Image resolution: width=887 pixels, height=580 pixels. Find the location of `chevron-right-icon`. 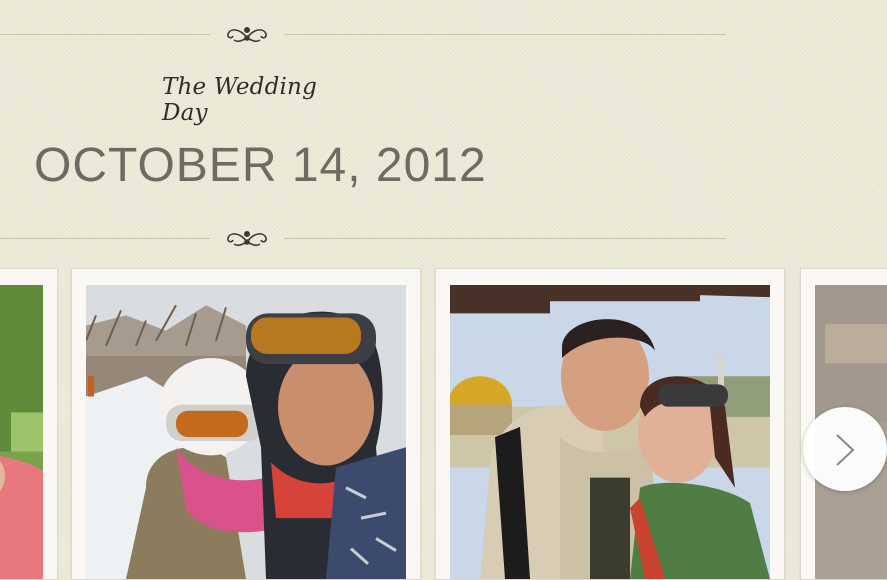

chevron-right-icon is located at coordinates (845, 450).